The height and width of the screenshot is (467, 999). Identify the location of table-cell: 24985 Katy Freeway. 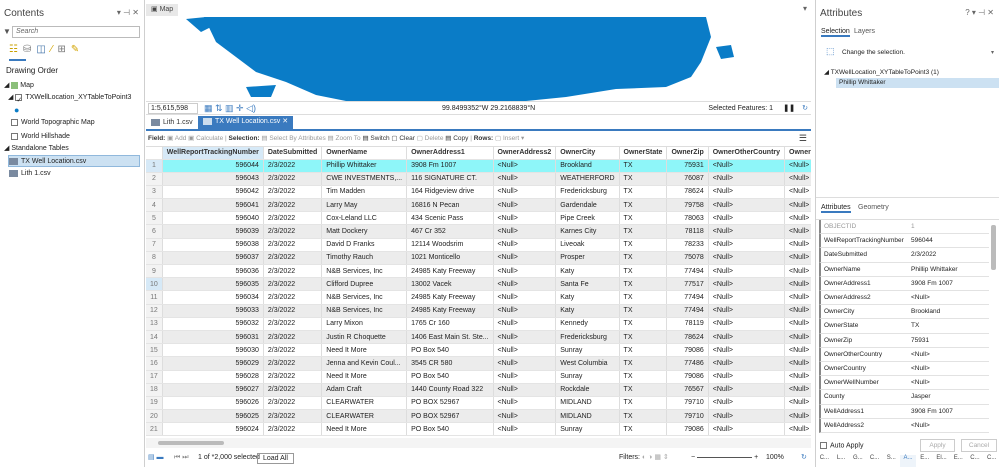
(450, 271).